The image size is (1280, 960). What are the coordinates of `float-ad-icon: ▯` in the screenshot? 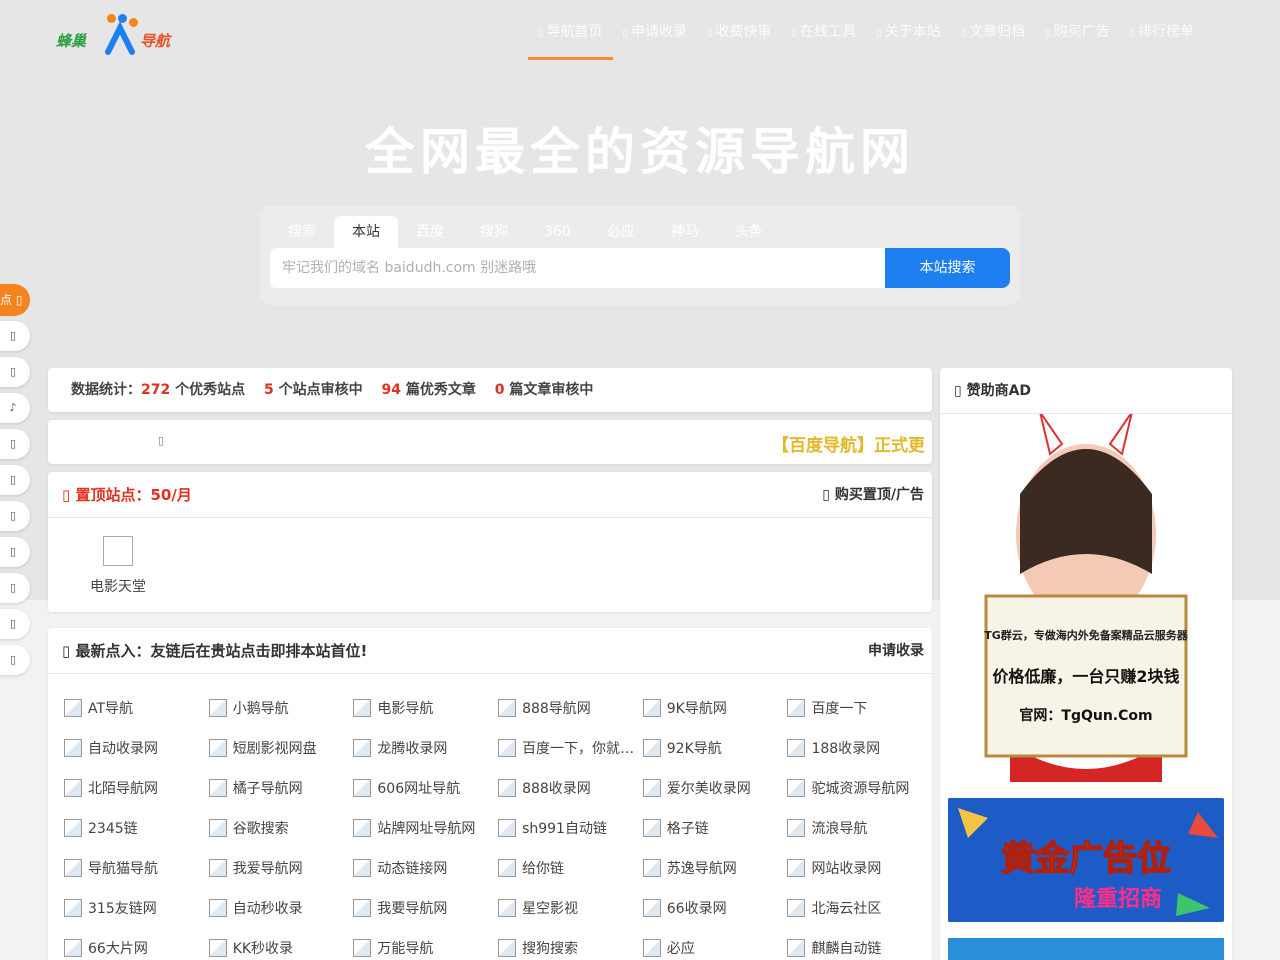 It's located at (15, 552).